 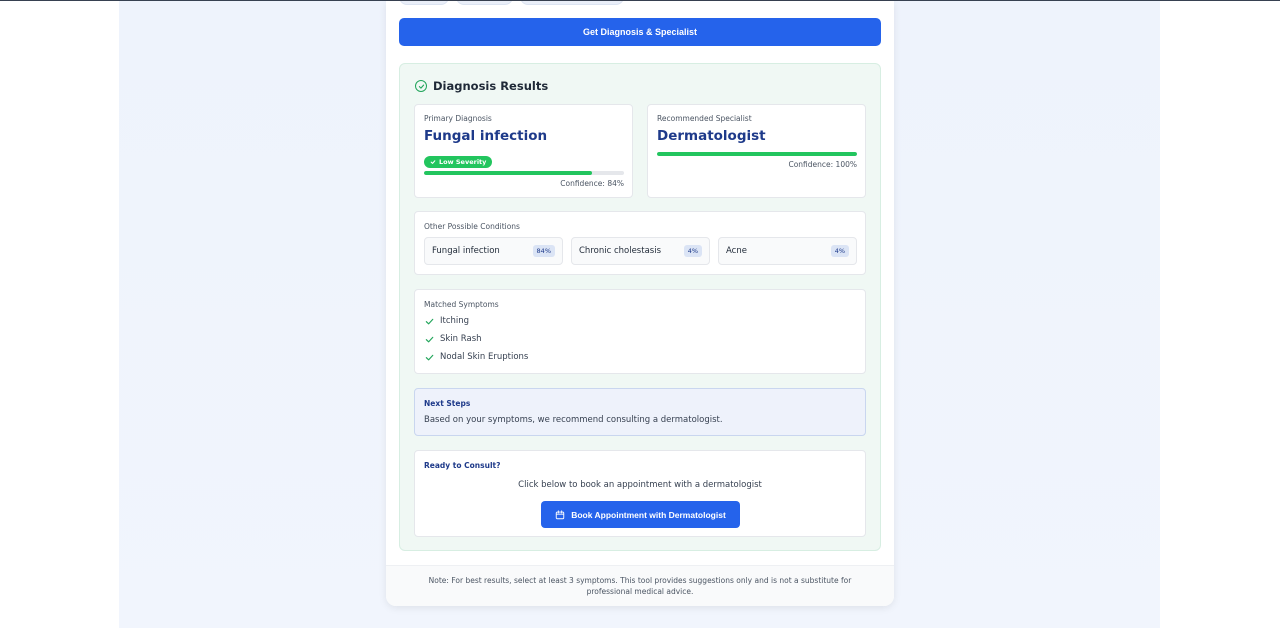 I want to click on other-conditions-label: Other Possible Conditions, so click(x=472, y=226).